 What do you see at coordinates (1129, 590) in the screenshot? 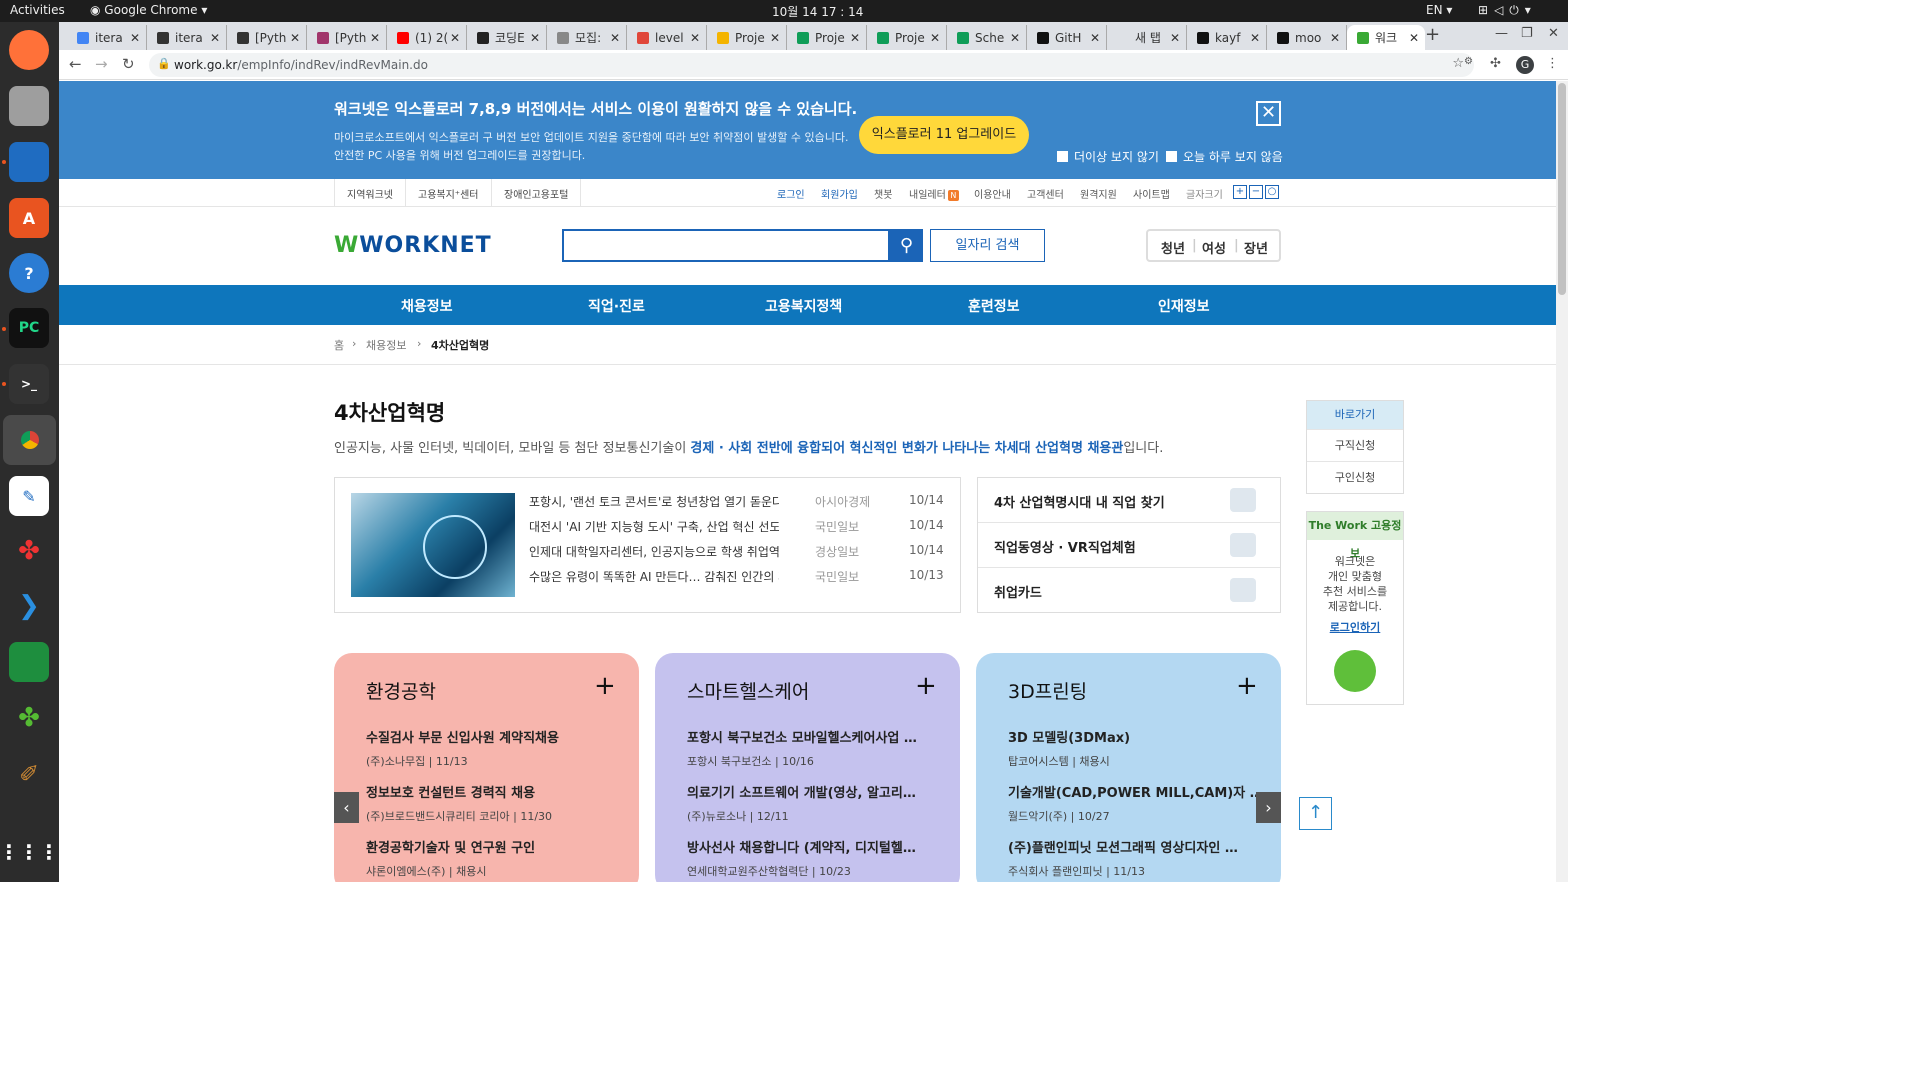
I see `link-job-card: 취업카드` at bounding box center [1129, 590].